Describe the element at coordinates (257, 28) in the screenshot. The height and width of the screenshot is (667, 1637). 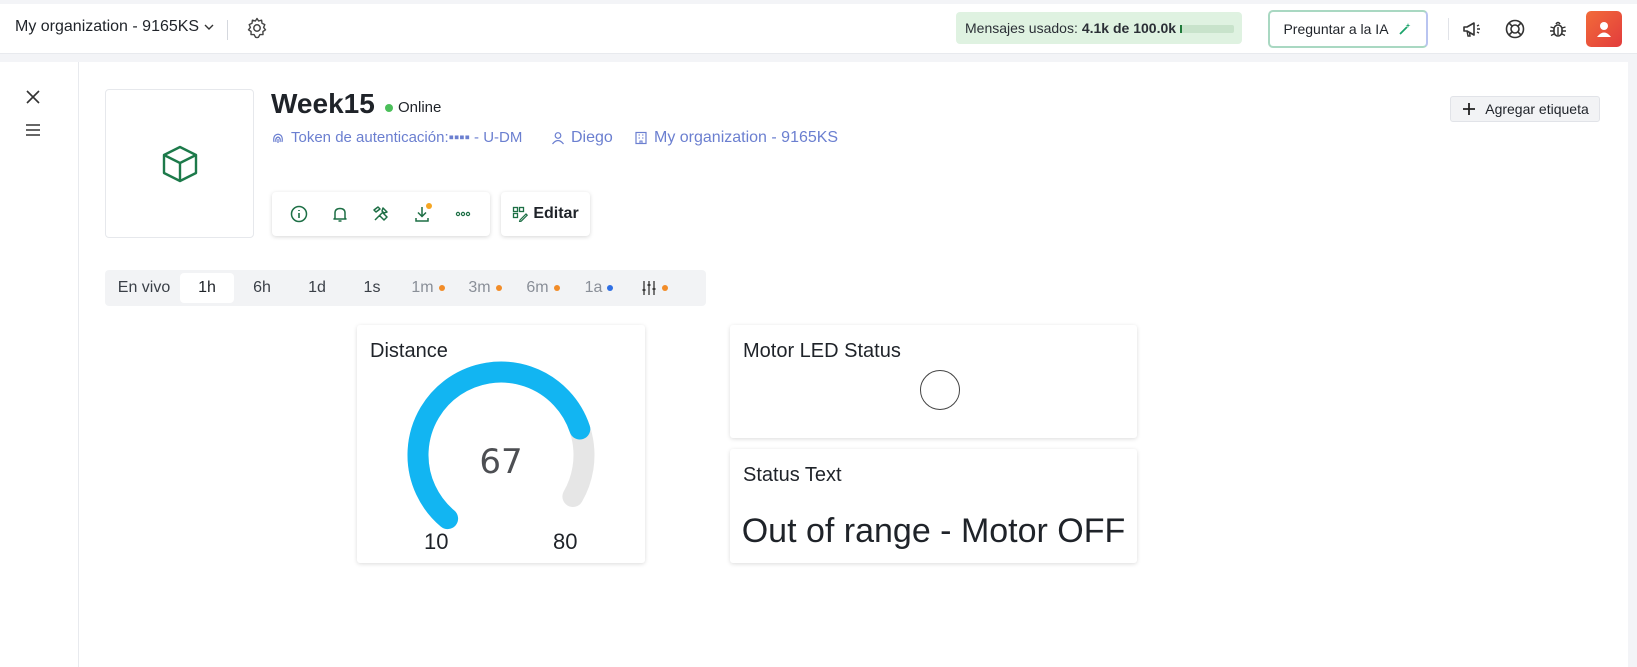
I see `gear-icon` at that location.